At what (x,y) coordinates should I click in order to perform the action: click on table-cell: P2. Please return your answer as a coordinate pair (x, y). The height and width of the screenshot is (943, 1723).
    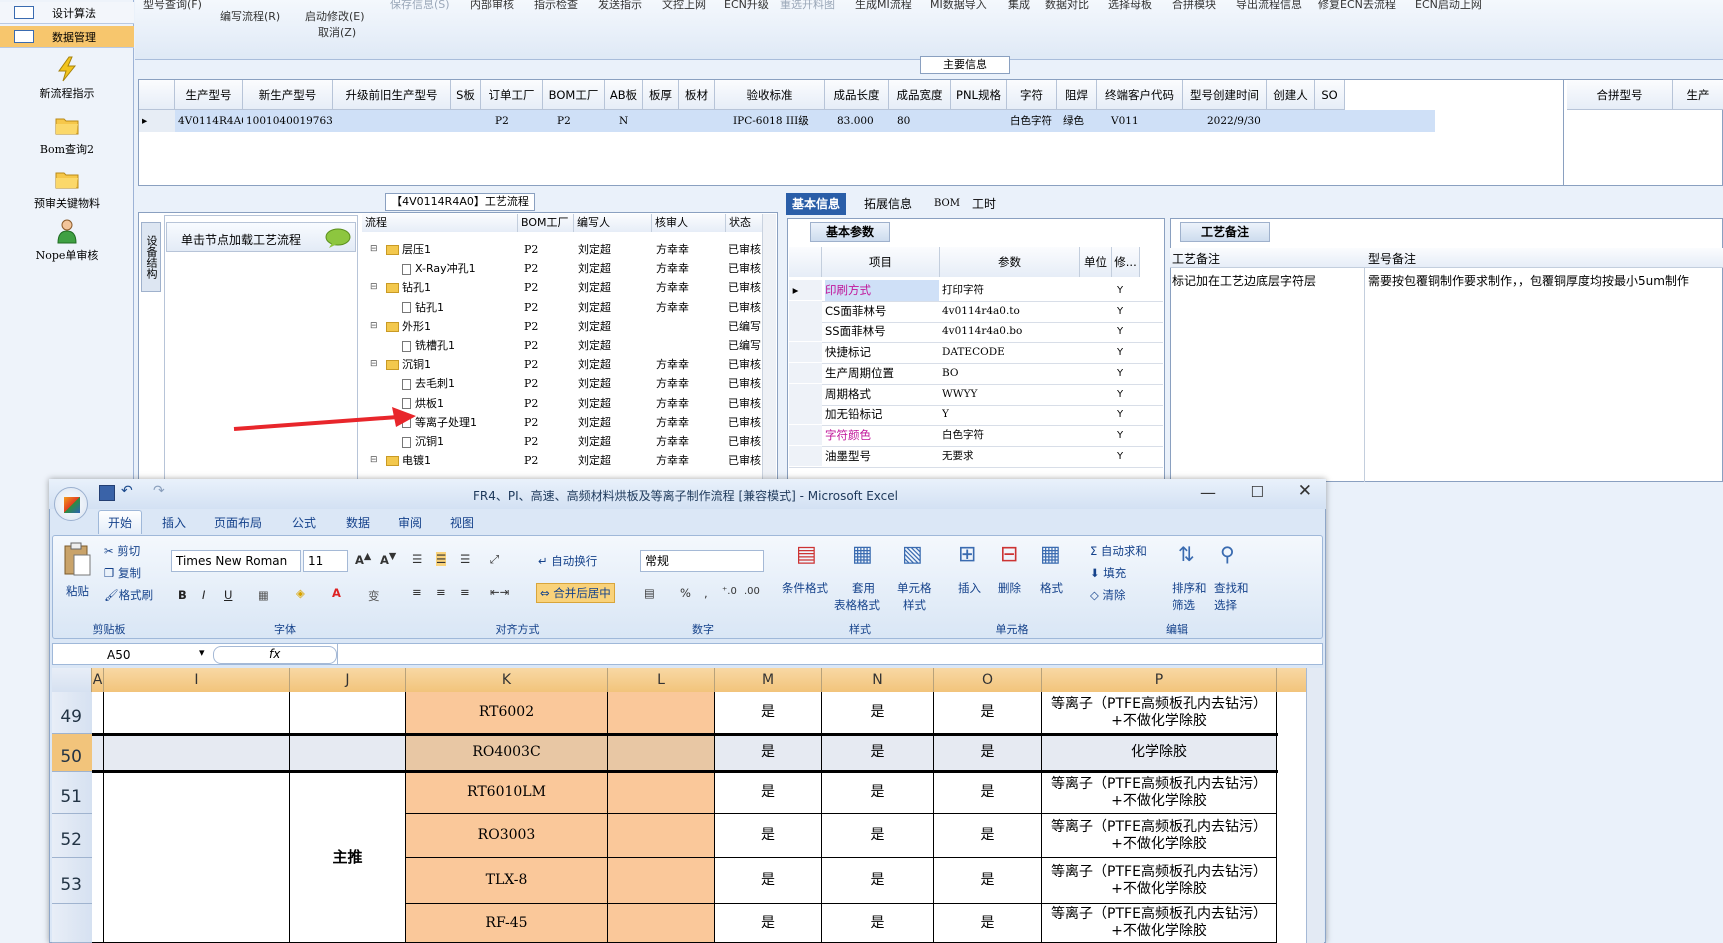
    Looking at the image, I should click on (574, 121).